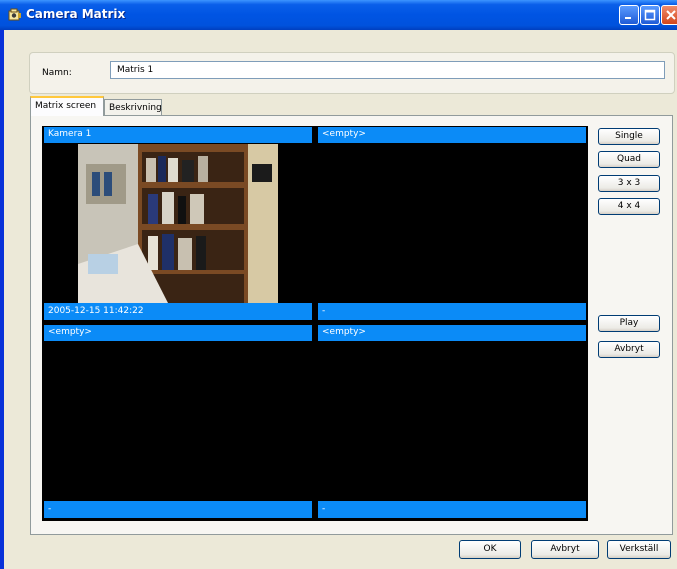 This screenshot has height=569, width=677. Describe the element at coordinates (629, 136) in the screenshot. I see `layout-single-button: Single` at that location.